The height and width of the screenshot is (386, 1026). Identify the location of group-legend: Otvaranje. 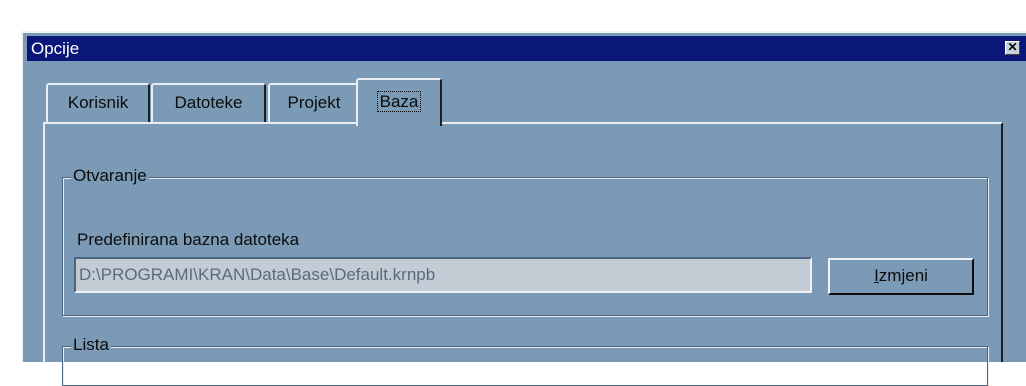
(110, 176).